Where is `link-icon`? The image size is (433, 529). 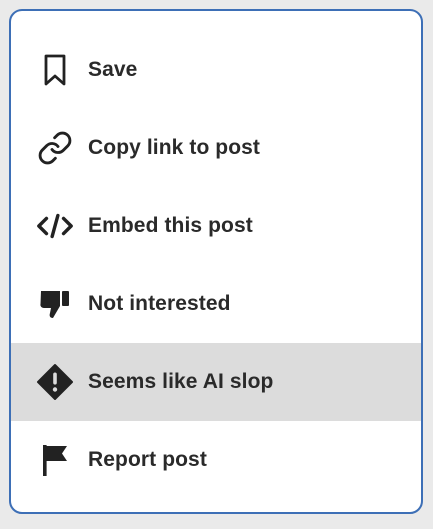 link-icon is located at coordinates (55, 148).